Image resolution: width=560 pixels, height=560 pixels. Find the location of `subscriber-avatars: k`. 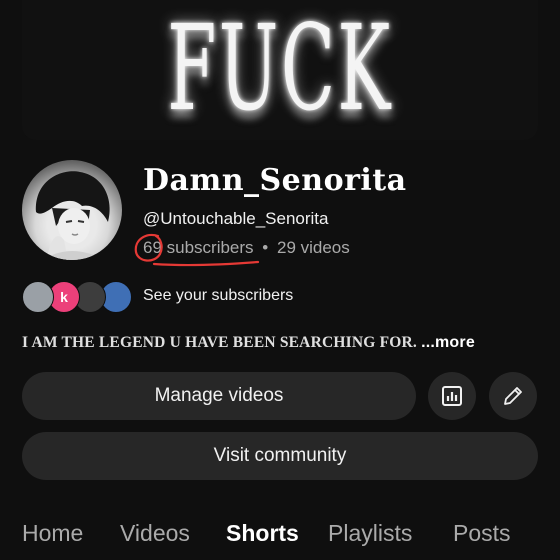

subscriber-avatars: k is located at coordinates (77, 297).